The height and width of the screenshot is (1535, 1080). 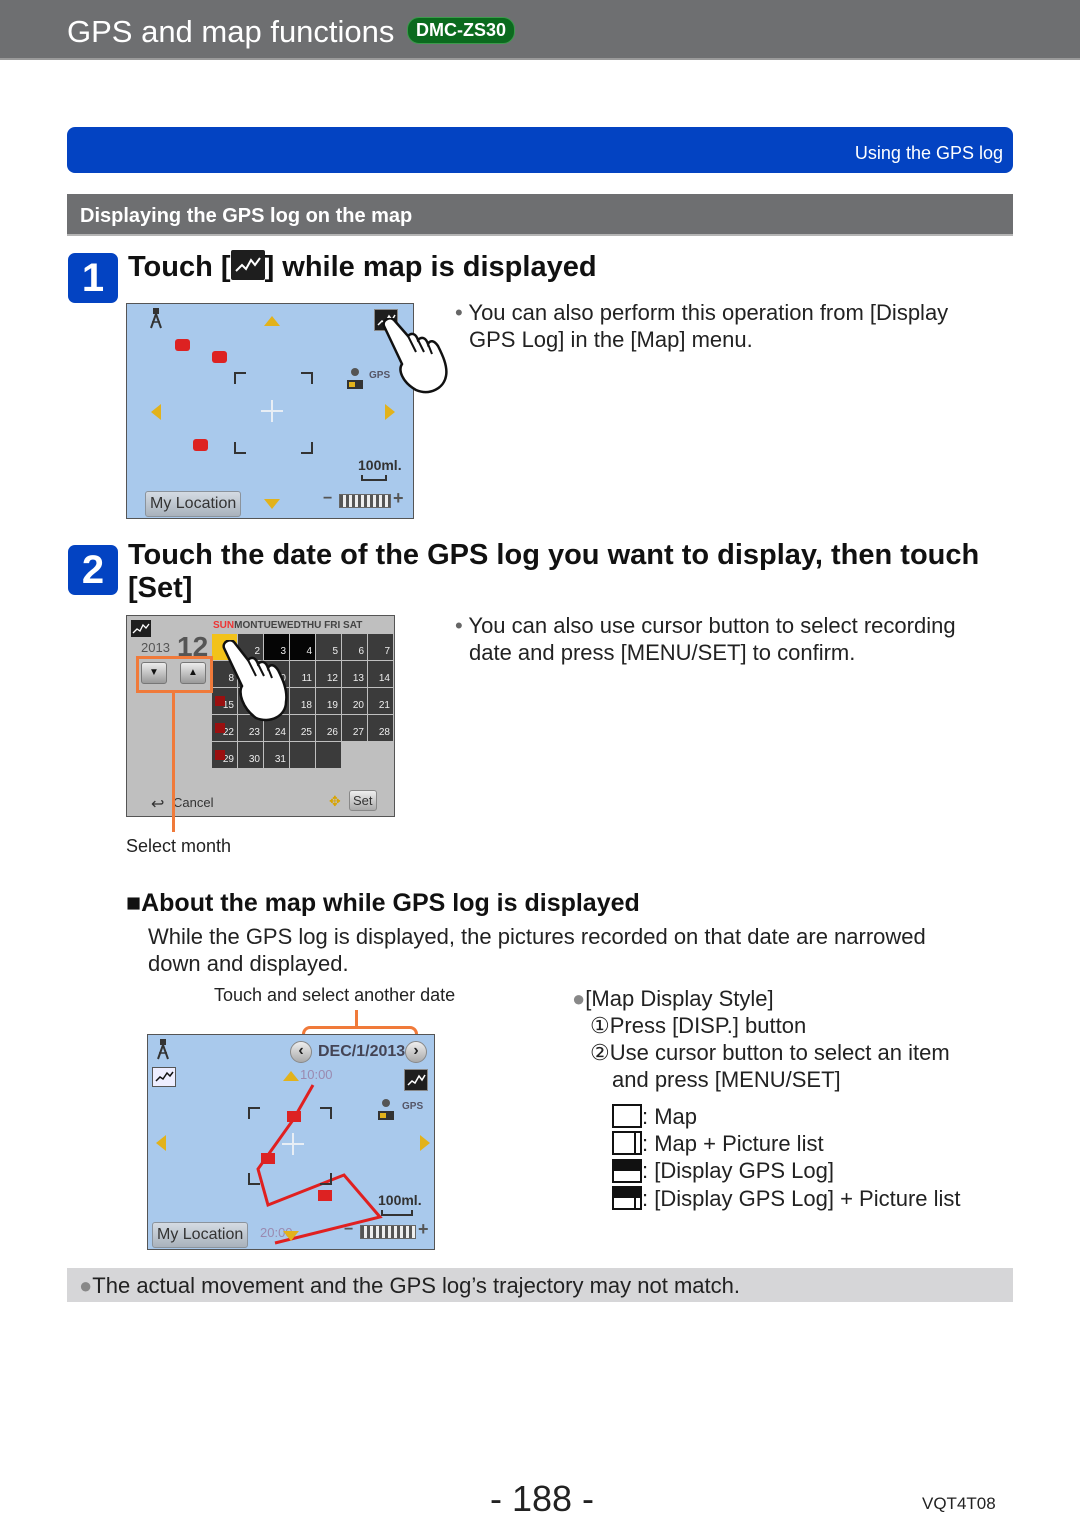 What do you see at coordinates (328, 674) in the screenshot?
I see `calendar-day: 12` at bounding box center [328, 674].